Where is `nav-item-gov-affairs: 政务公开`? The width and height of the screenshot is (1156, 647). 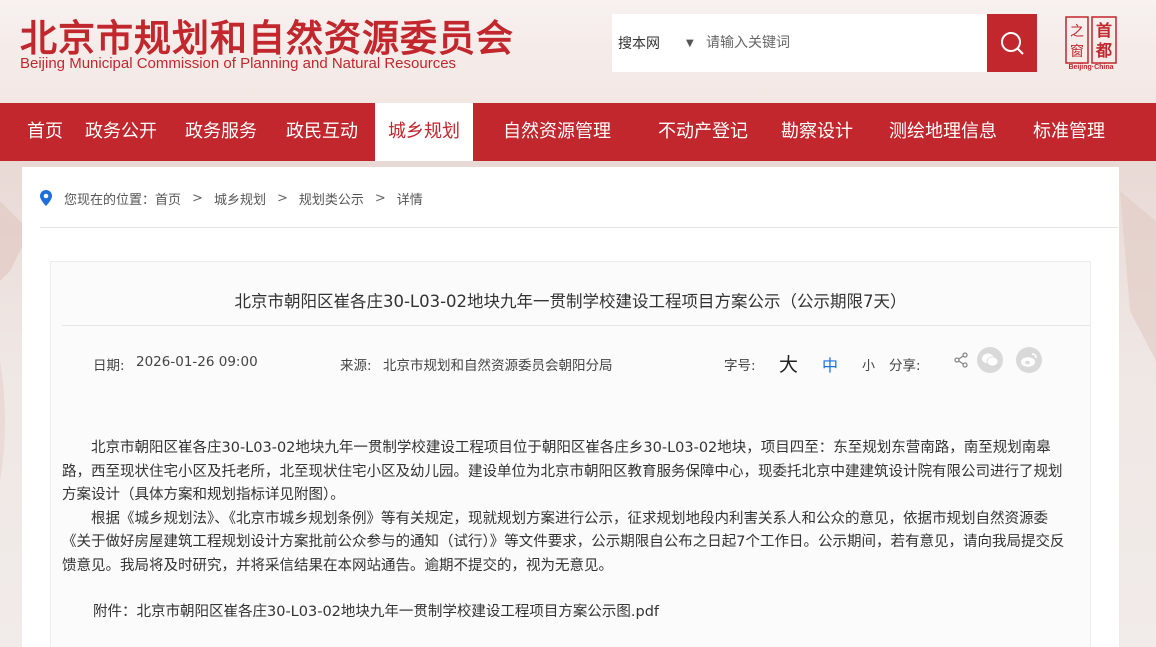 nav-item-gov-affairs: 政务公开 is located at coordinates (121, 132).